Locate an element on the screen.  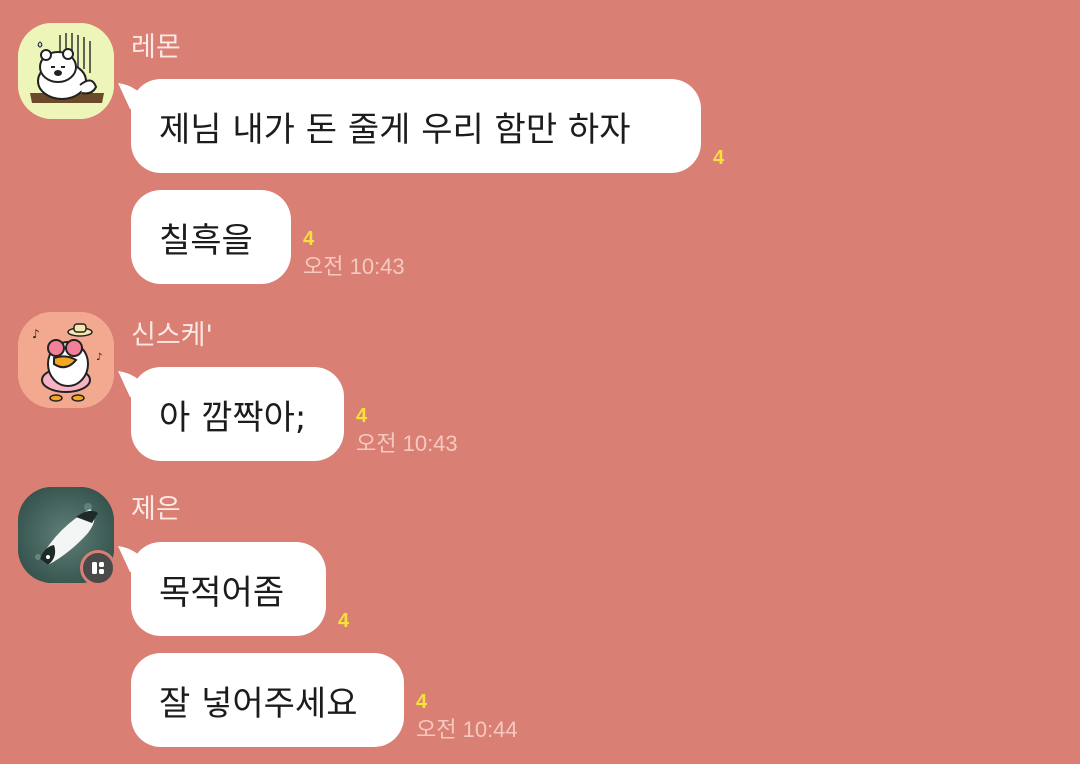
device-badge-icon is located at coordinates (98, 568).